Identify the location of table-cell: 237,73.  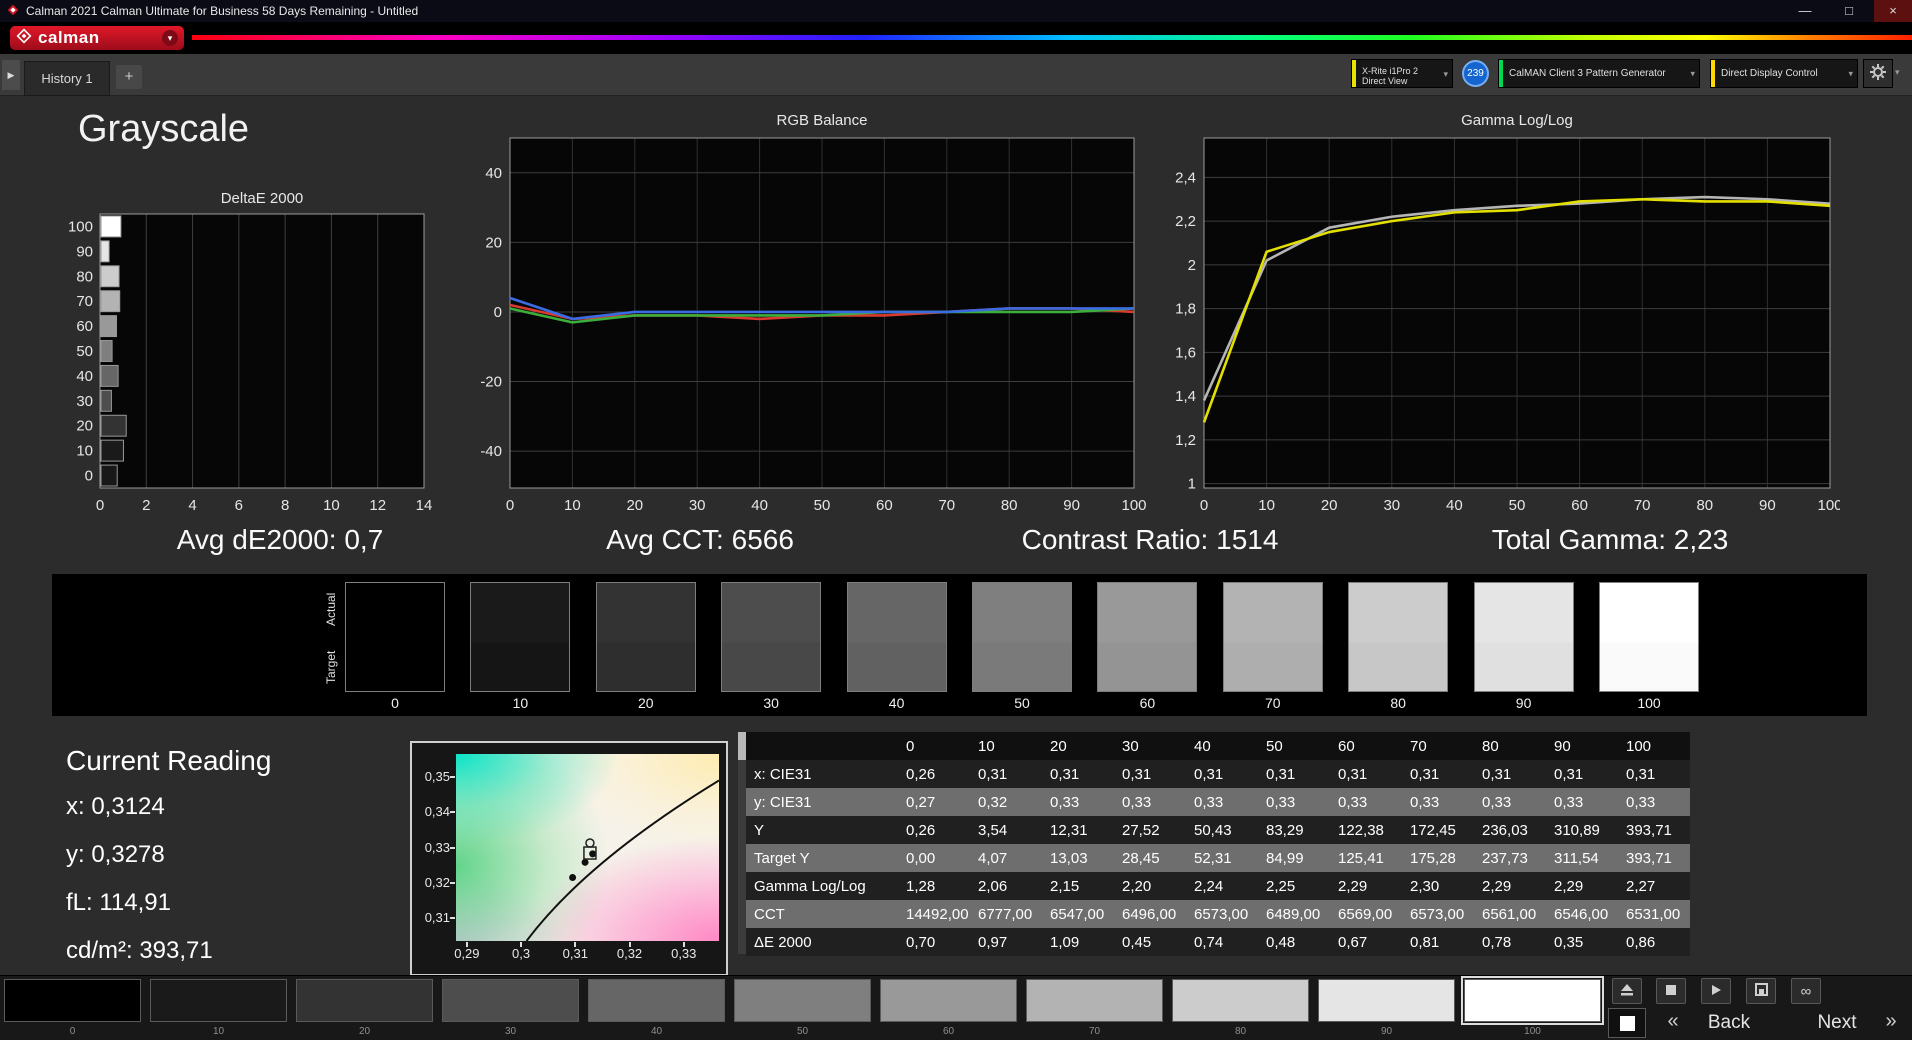
(1505, 858).